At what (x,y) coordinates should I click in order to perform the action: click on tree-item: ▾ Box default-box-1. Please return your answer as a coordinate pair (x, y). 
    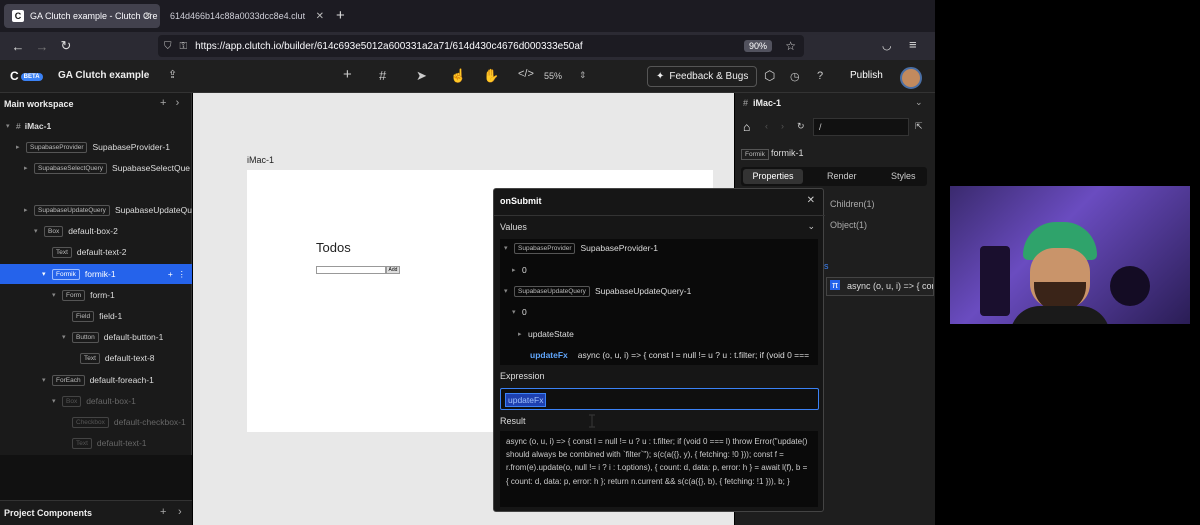
    Looking at the image, I should click on (96, 401).